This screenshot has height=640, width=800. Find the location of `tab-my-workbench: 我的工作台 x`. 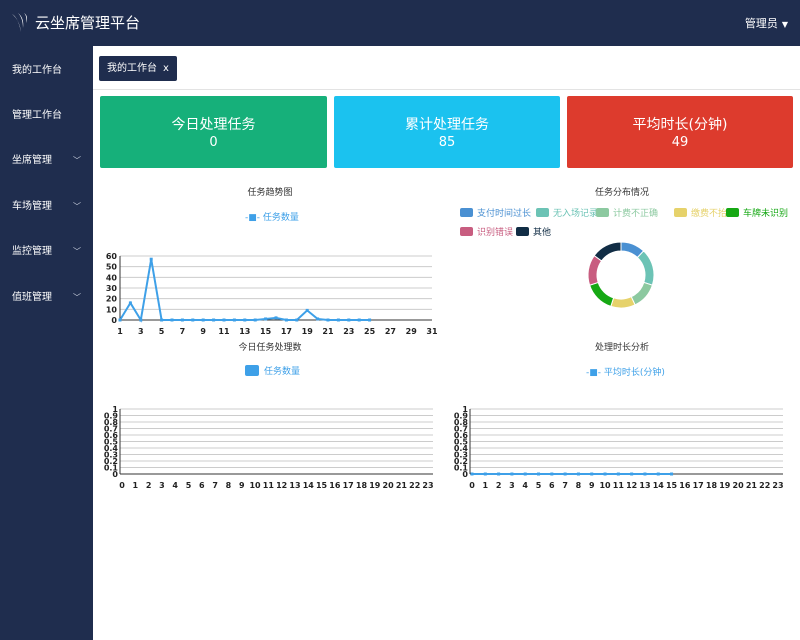

tab-my-workbench: 我的工作台 x is located at coordinates (138, 68).